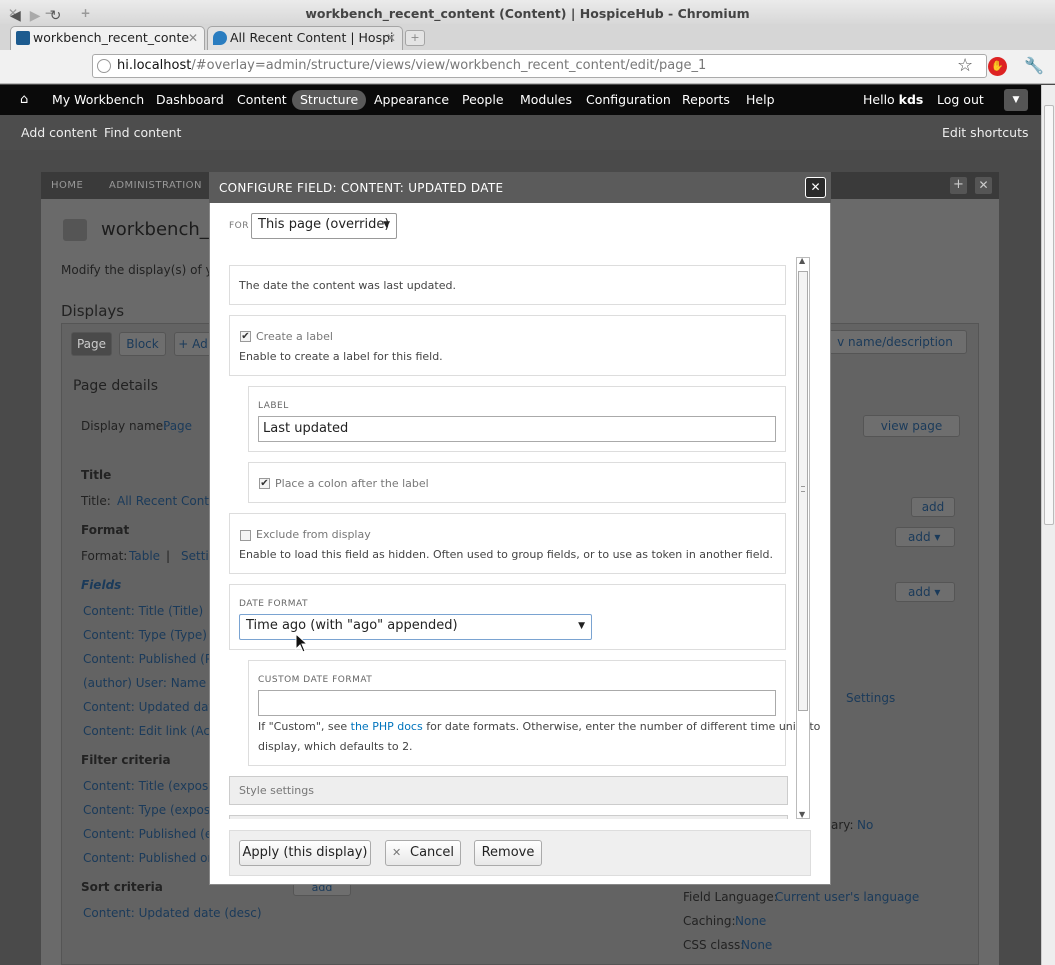 The height and width of the screenshot is (965, 1055). I want to click on label-input-value: Last updated, so click(306, 428).